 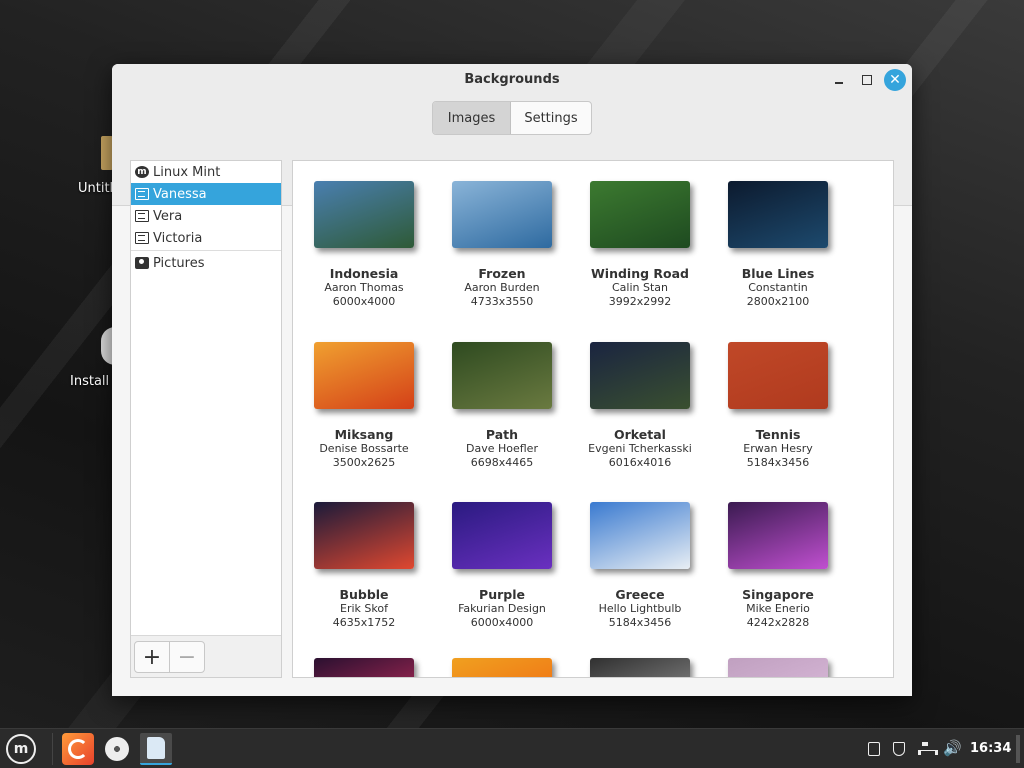 I want to click on wallpaper-author: Aaron Thomas, so click(x=364, y=287).